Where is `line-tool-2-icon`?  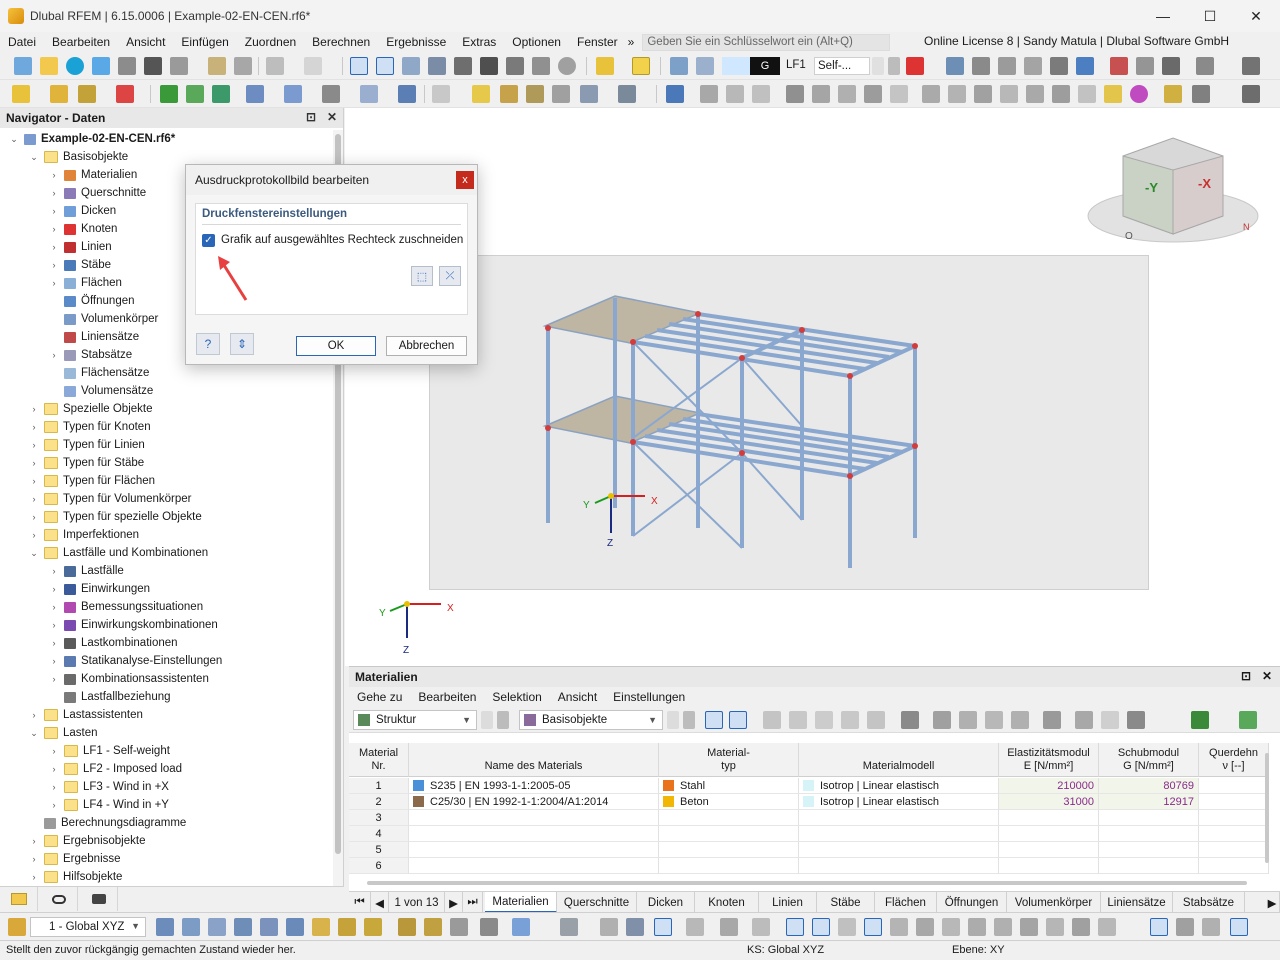
line-tool-2-icon is located at coordinates (957, 94).